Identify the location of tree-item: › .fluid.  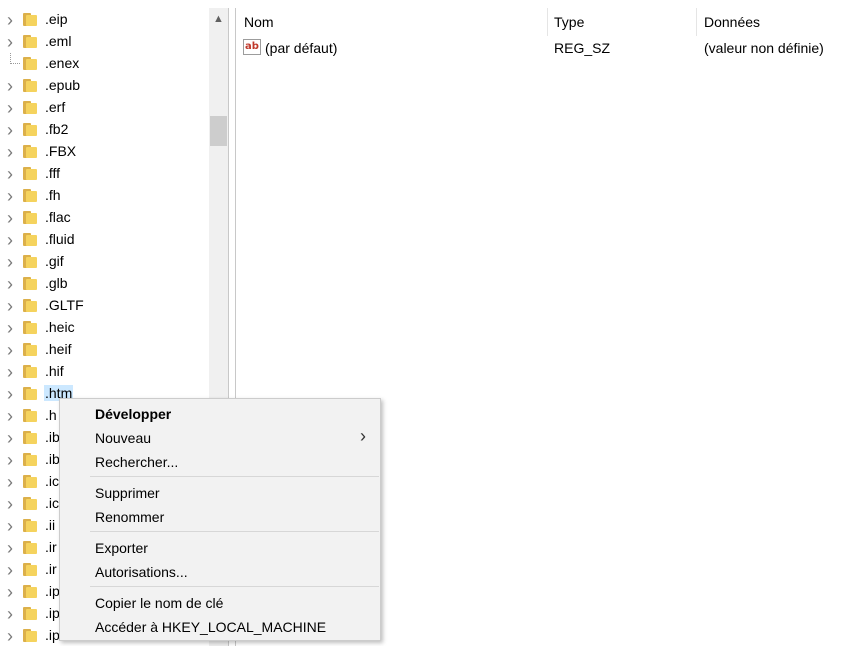
(105, 240).